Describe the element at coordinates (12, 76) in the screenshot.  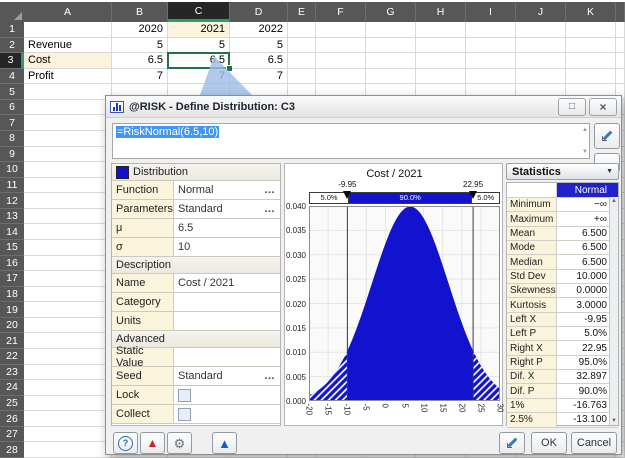
I see `row-header-4: 4` at that location.